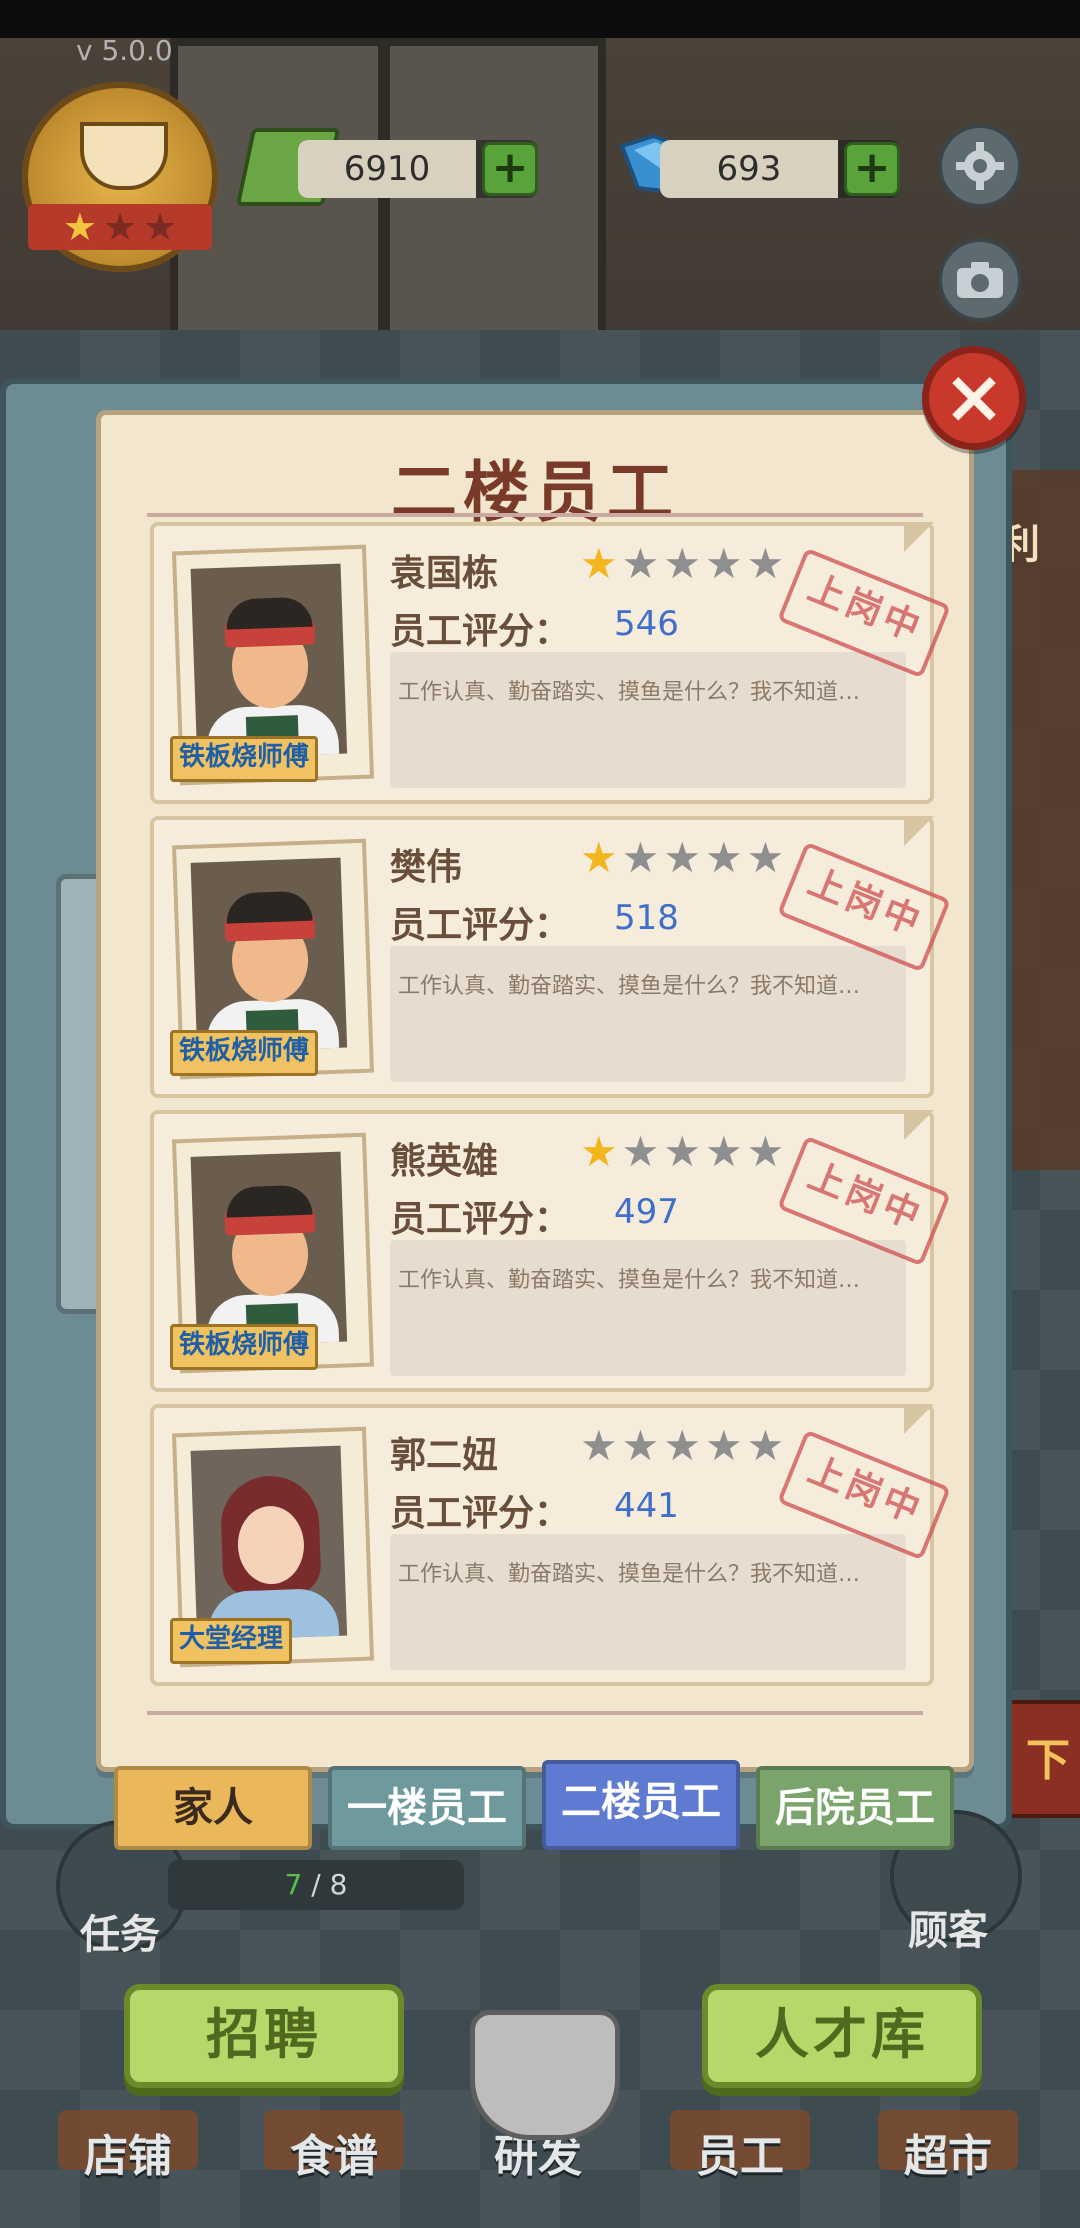  What do you see at coordinates (535, 515) in the screenshot?
I see `title-divider` at bounding box center [535, 515].